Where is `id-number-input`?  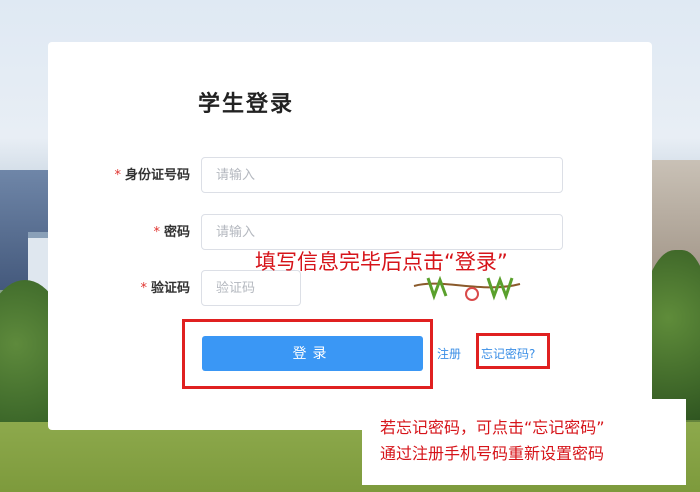 id-number-input is located at coordinates (382, 175).